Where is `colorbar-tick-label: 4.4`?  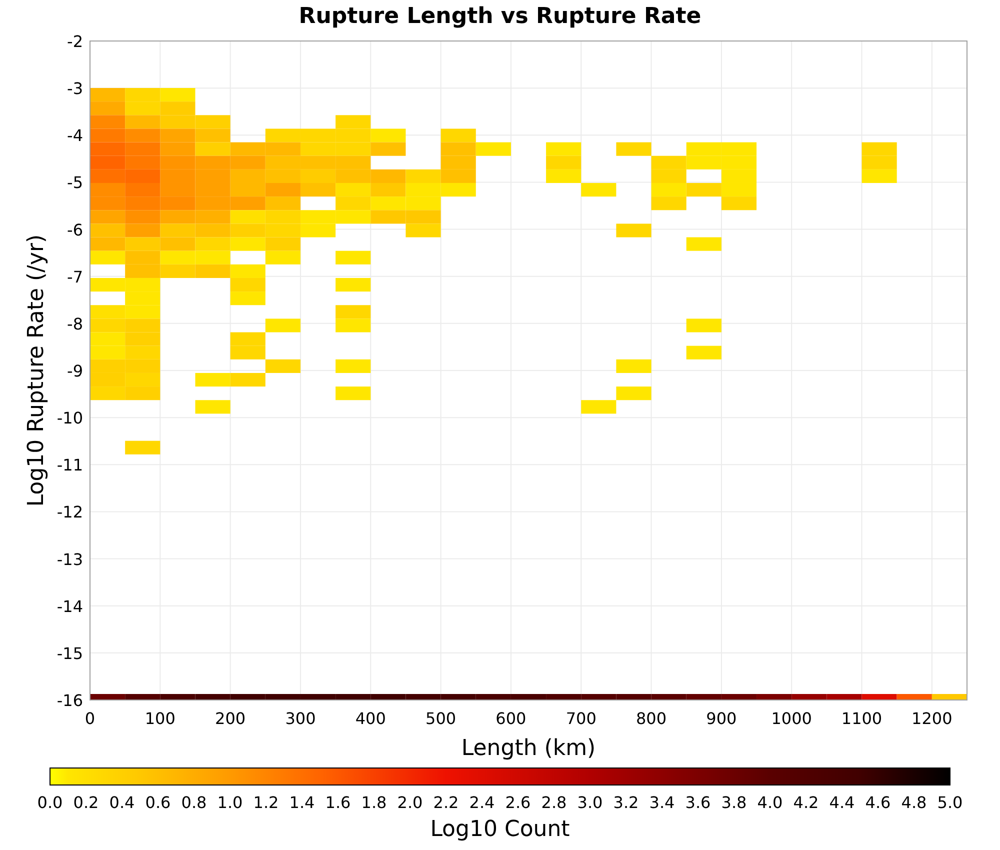
colorbar-tick-label: 4.4 is located at coordinates (842, 802).